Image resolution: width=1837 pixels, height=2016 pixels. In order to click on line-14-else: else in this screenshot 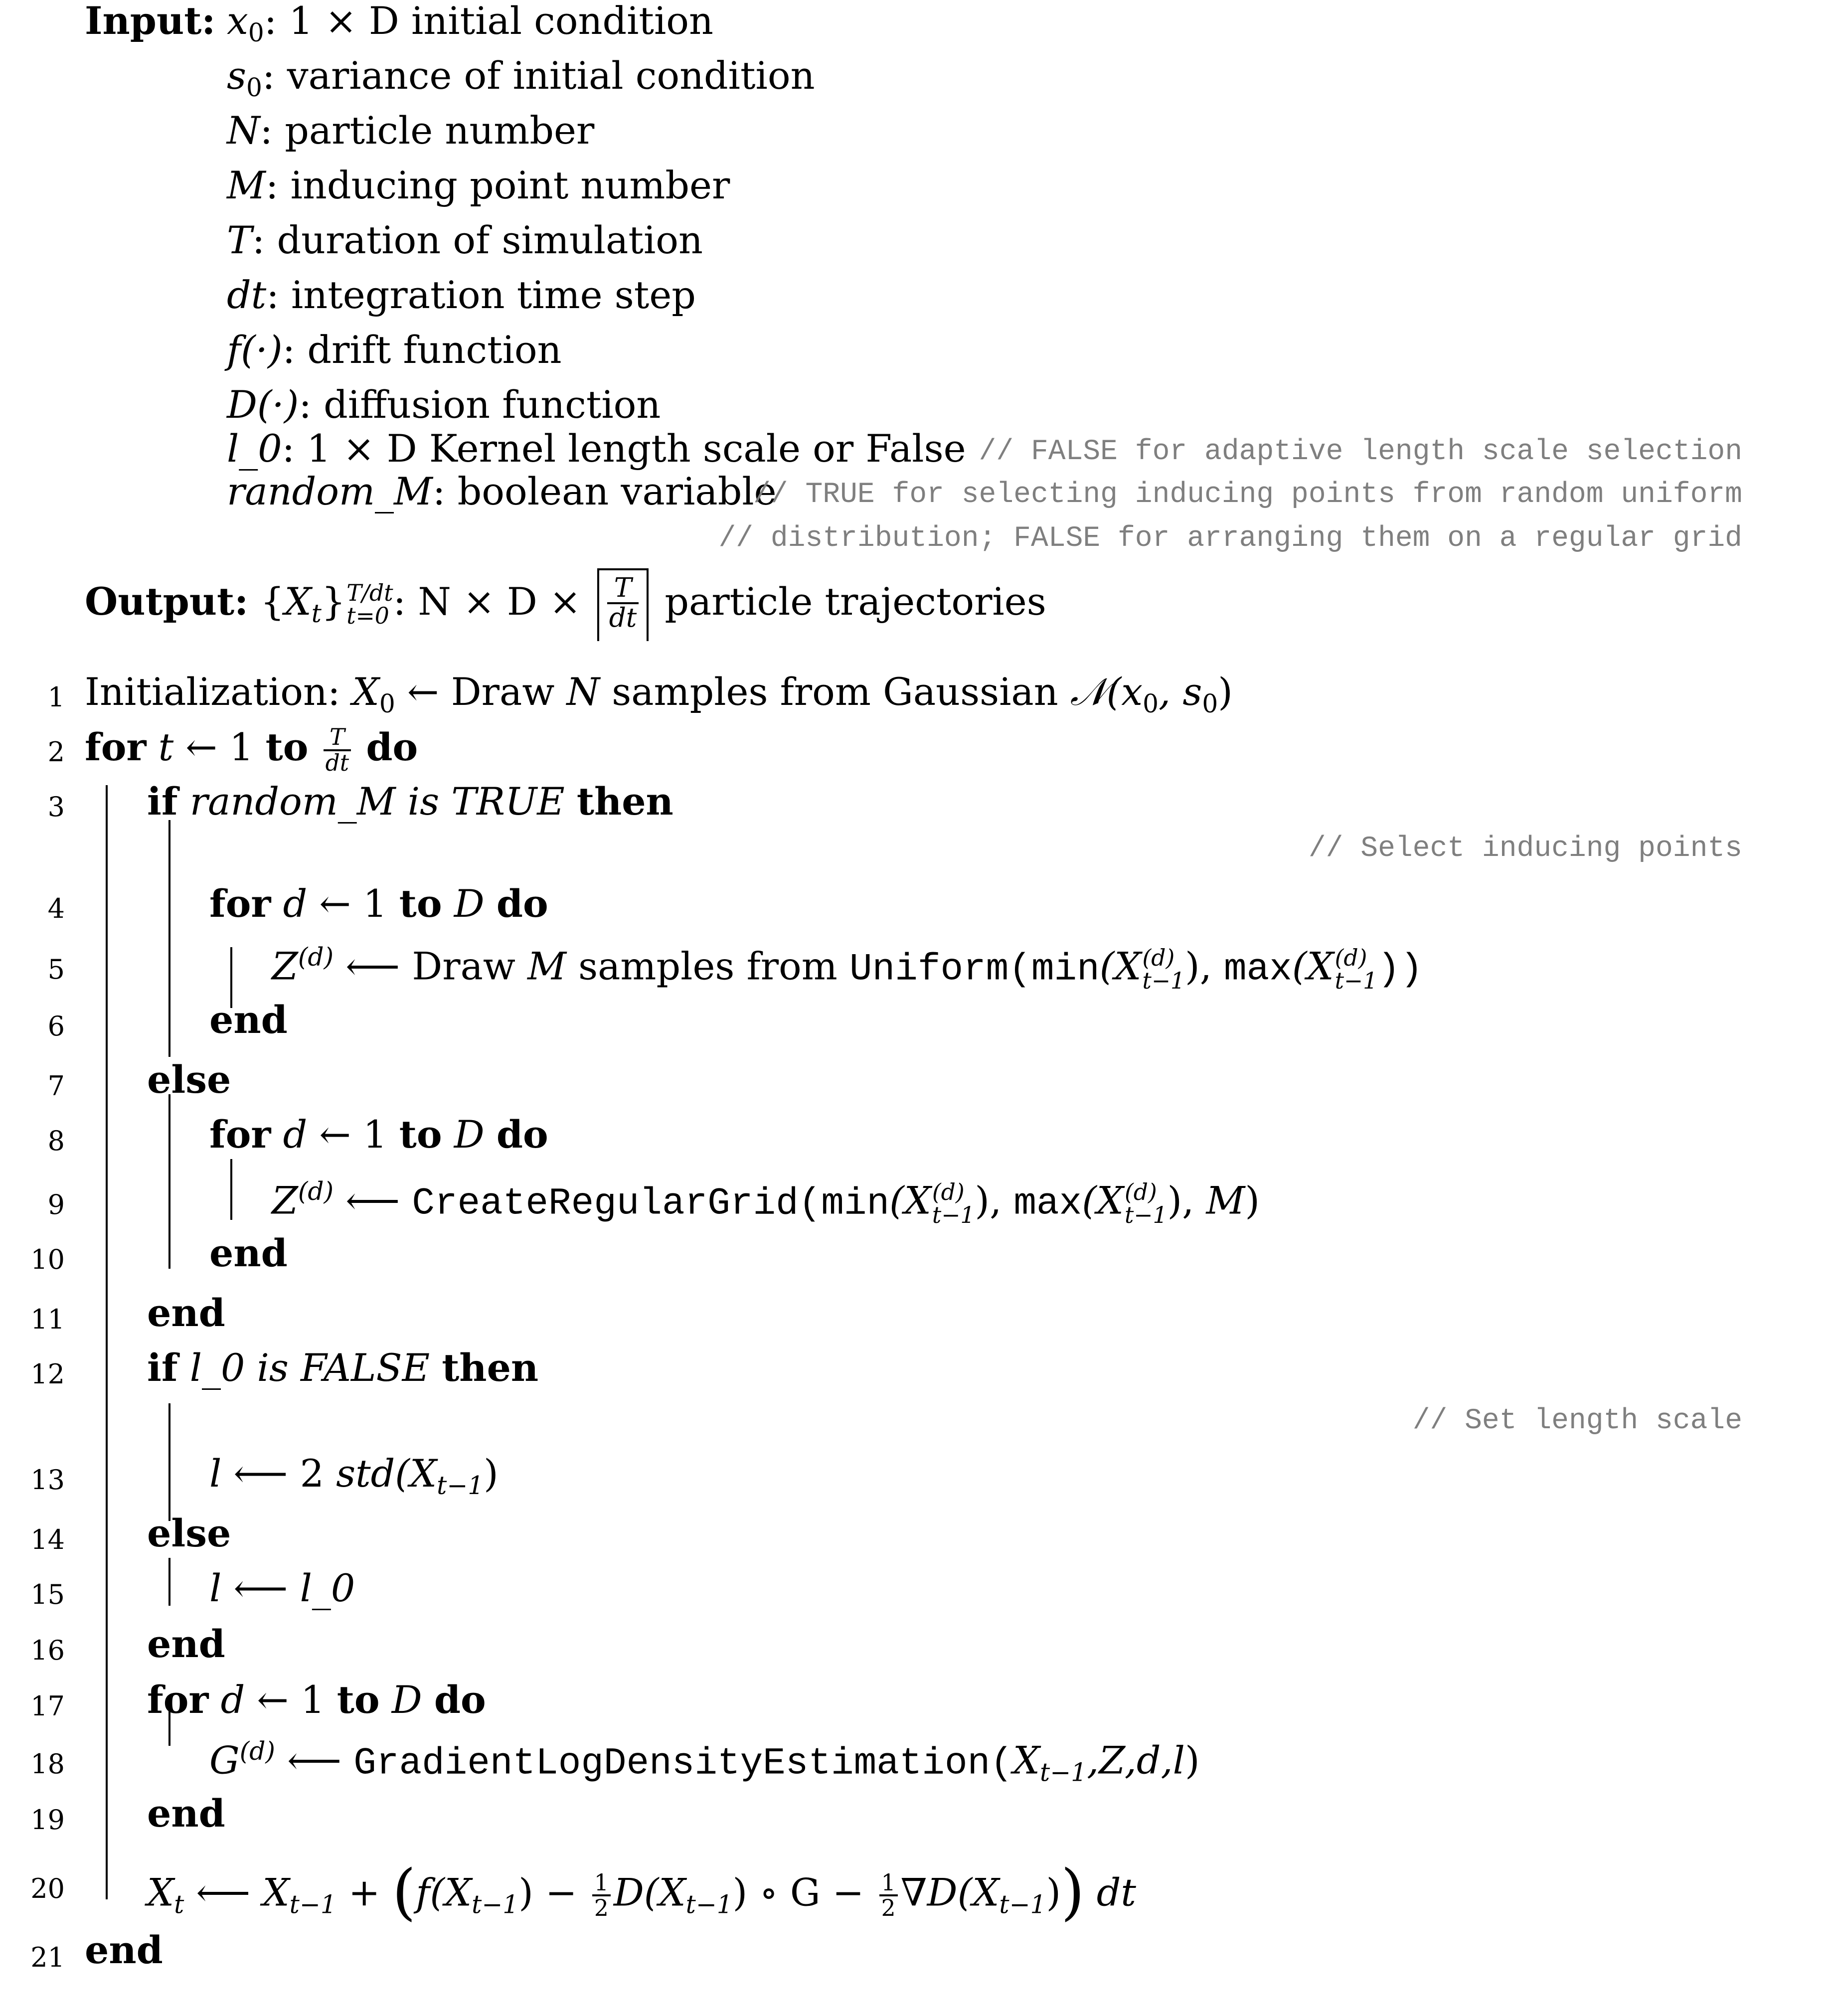, I will do `click(189, 1533)`.